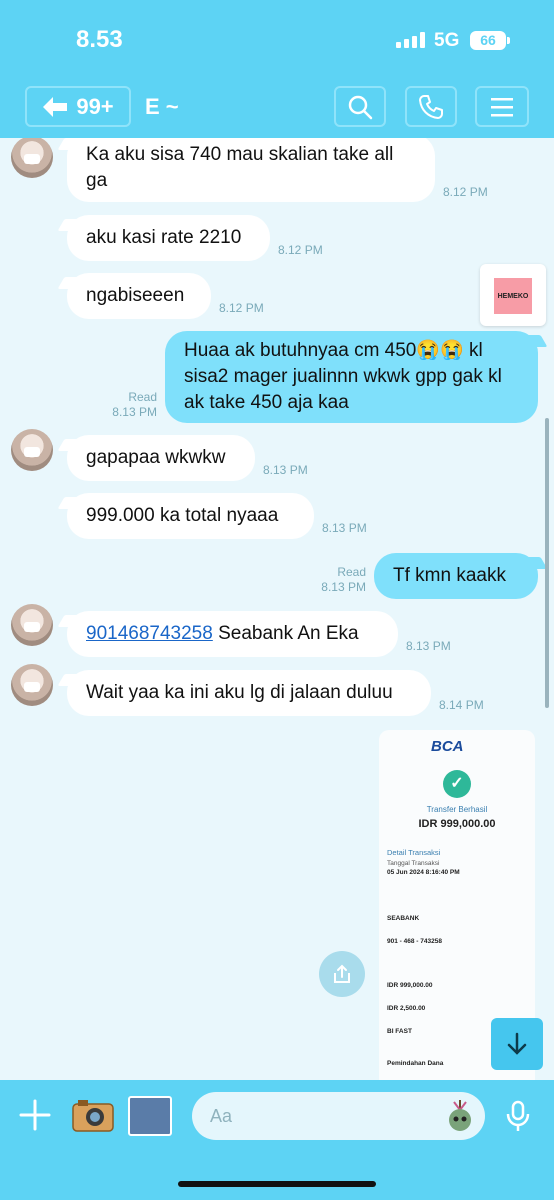  I want to click on signal-icon, so click(410, 40).